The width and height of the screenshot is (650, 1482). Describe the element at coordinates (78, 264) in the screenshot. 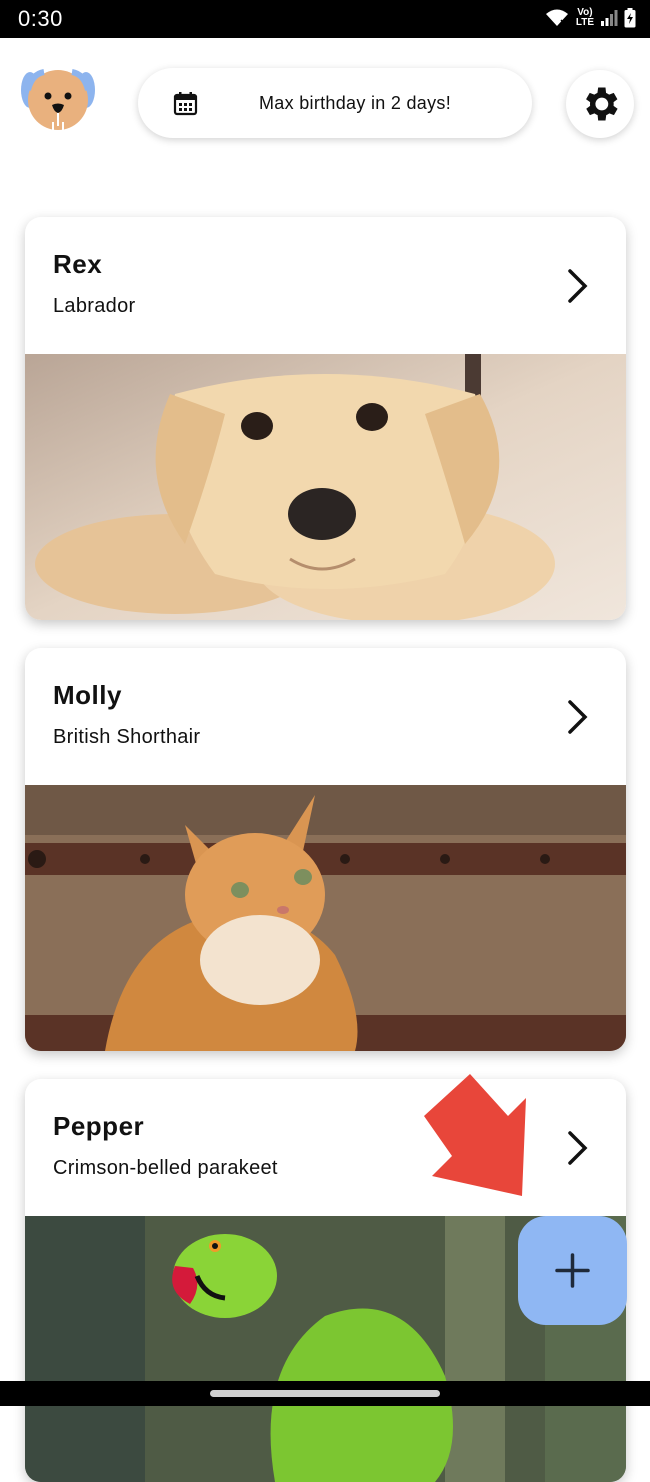

I see `pet-name: Rex` at that location.